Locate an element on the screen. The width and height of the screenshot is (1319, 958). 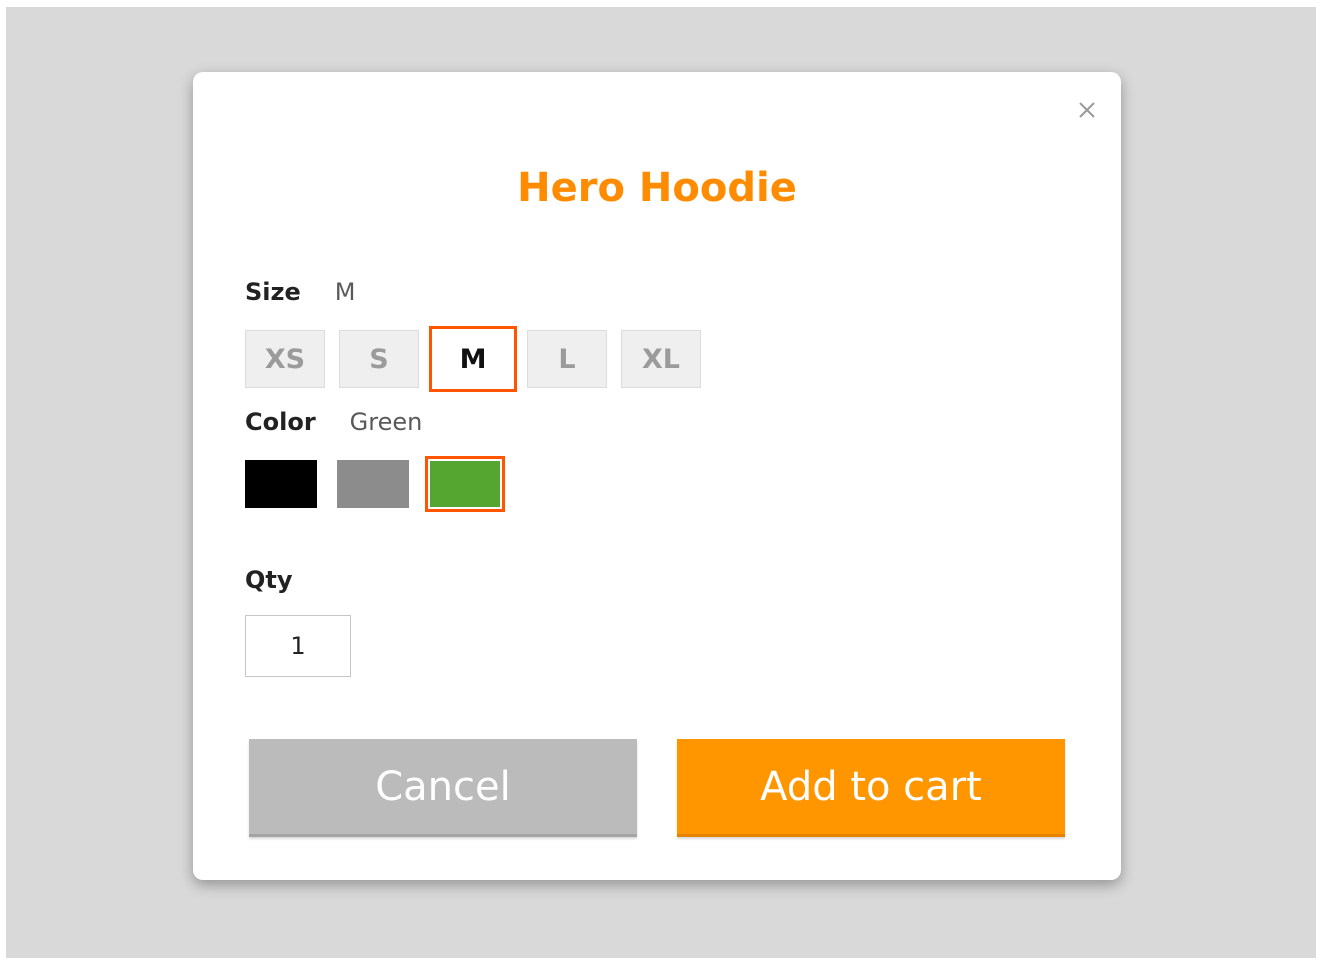
qty-input is located at coordinates (298, 646).